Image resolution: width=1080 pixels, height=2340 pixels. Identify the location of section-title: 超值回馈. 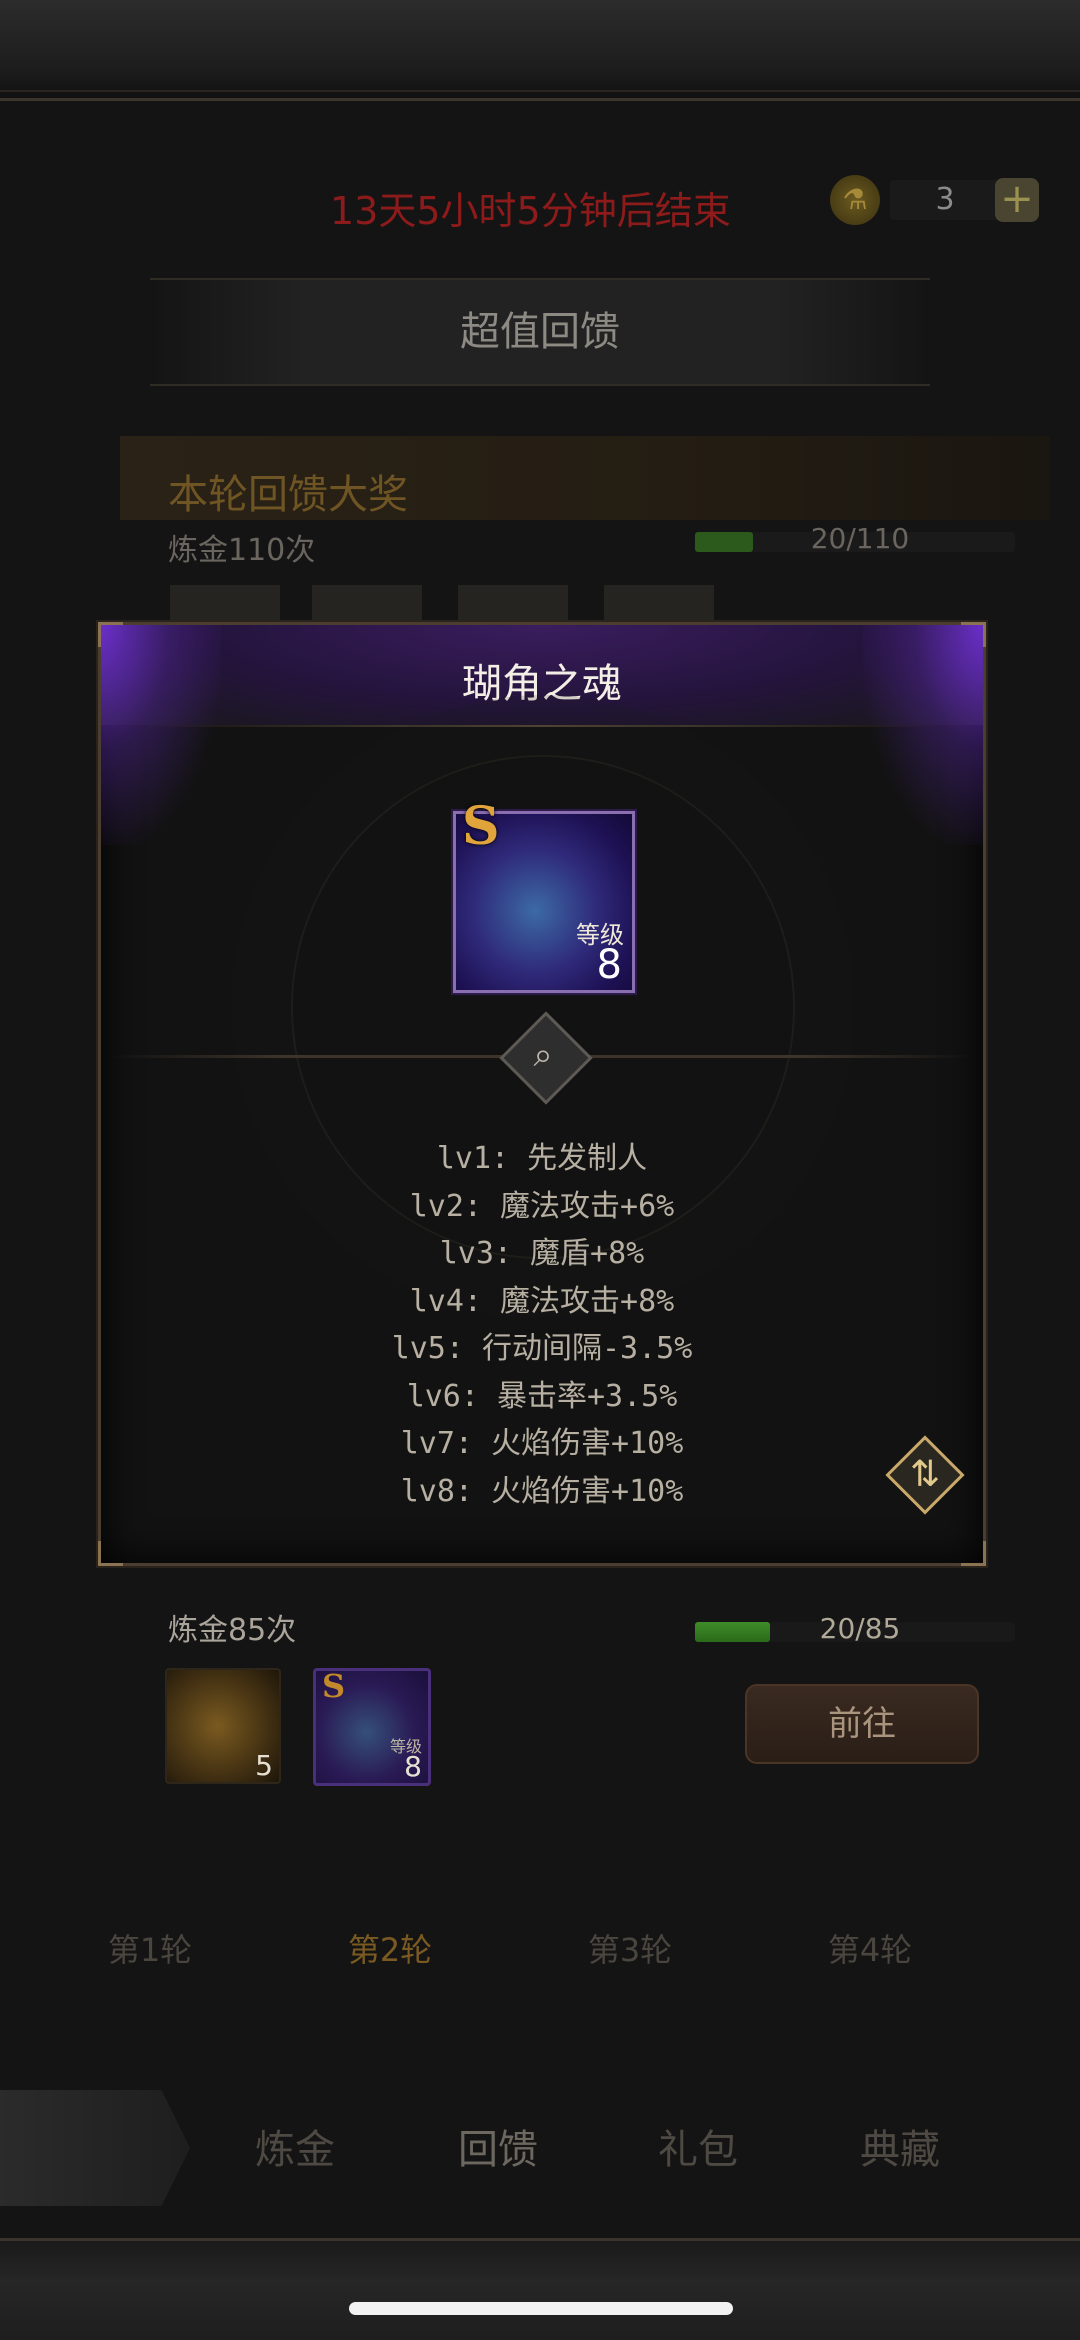
(540, 332).